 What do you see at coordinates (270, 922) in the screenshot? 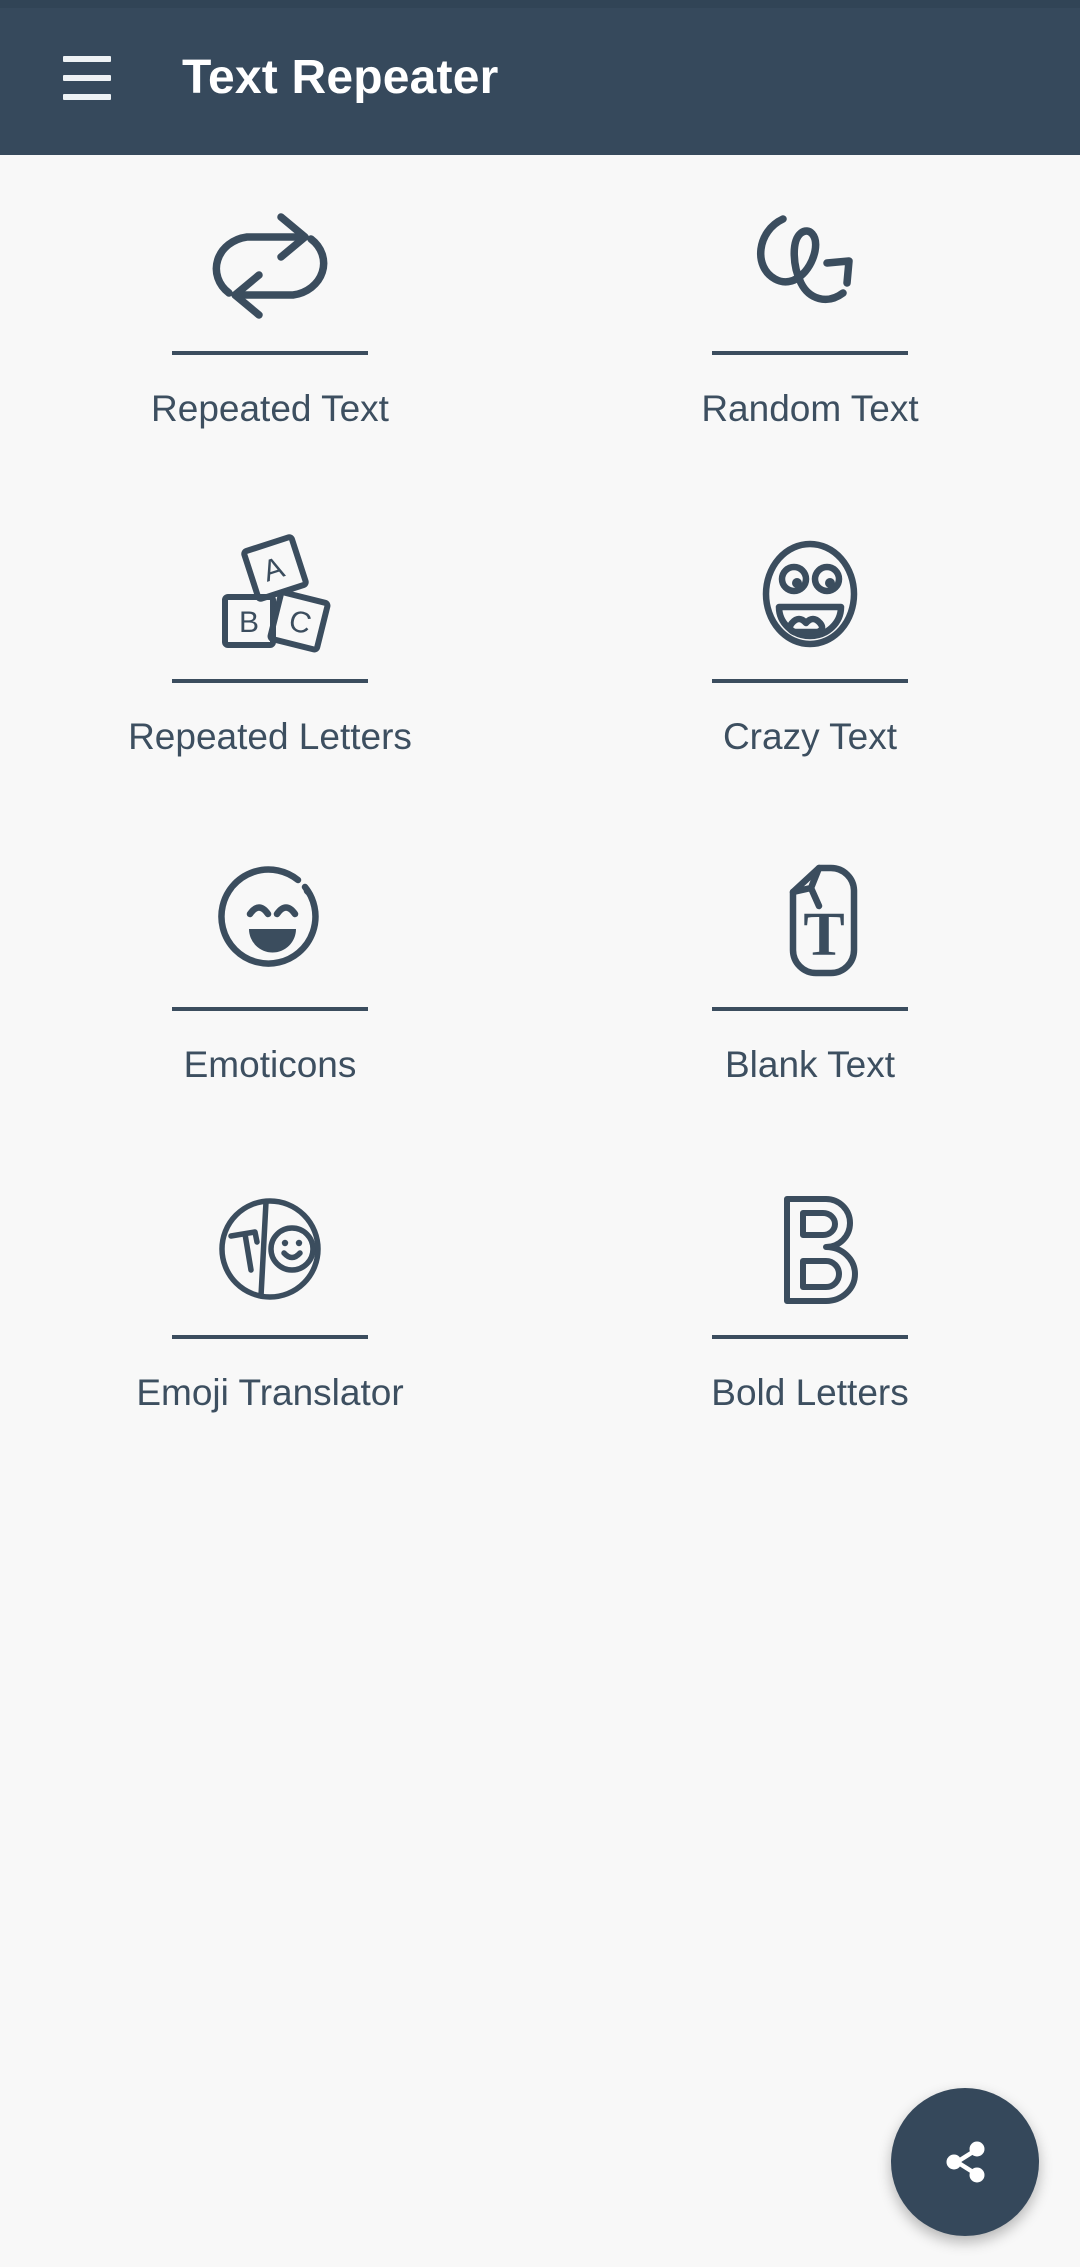
I see `smiling-face-icon` at bounding box center [270, 922].